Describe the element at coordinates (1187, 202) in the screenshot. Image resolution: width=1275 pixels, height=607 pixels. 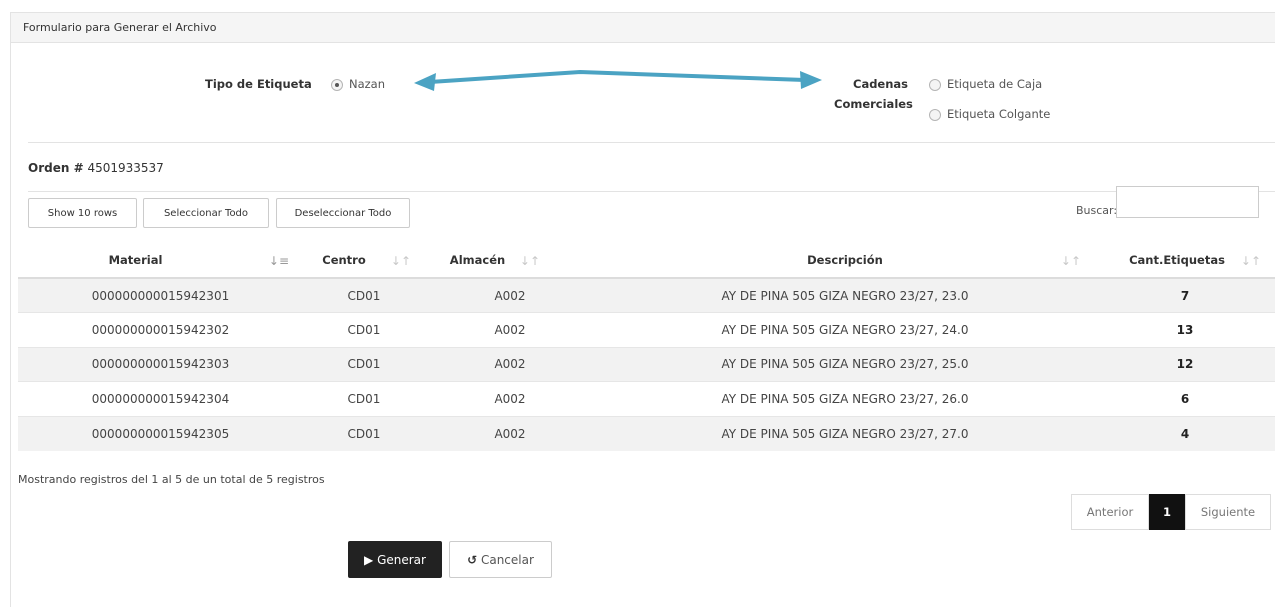
I see `search-input` at that location.